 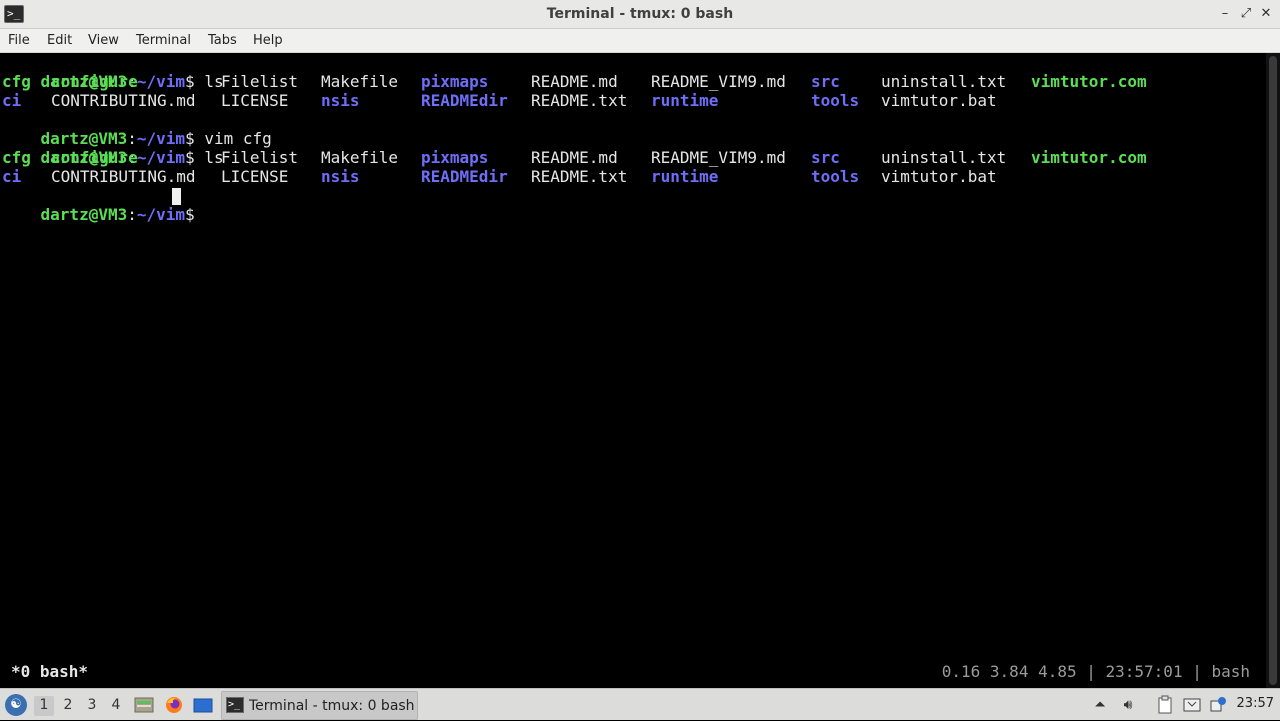 I want to click on terminal-scrollbar, so click(x=1273, y=370).